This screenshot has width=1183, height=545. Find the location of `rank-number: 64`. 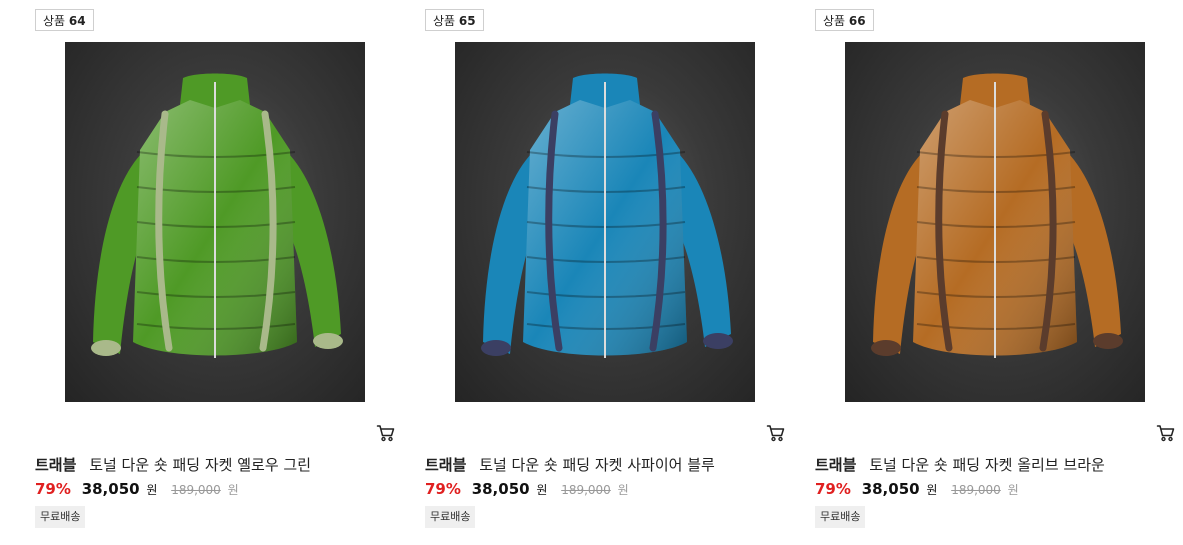

rank-number: 64 is located at coordinates (77, 21).